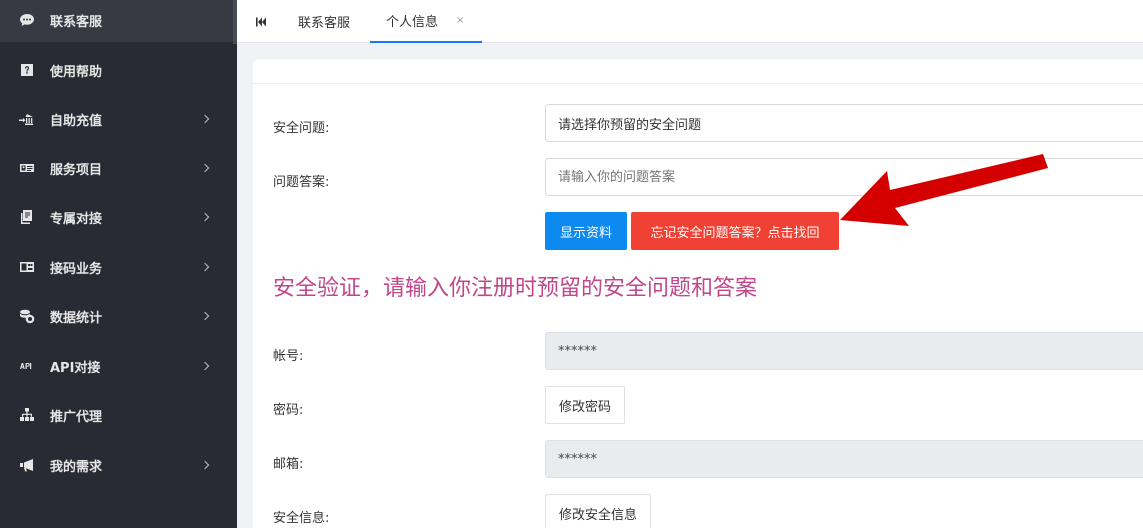 This screenshot has width=1143, height=528. What do you see at coordinates (585, 405) in the screenshot?
I see `change-password-button: 修改密码` at bounding box center [585, 405].